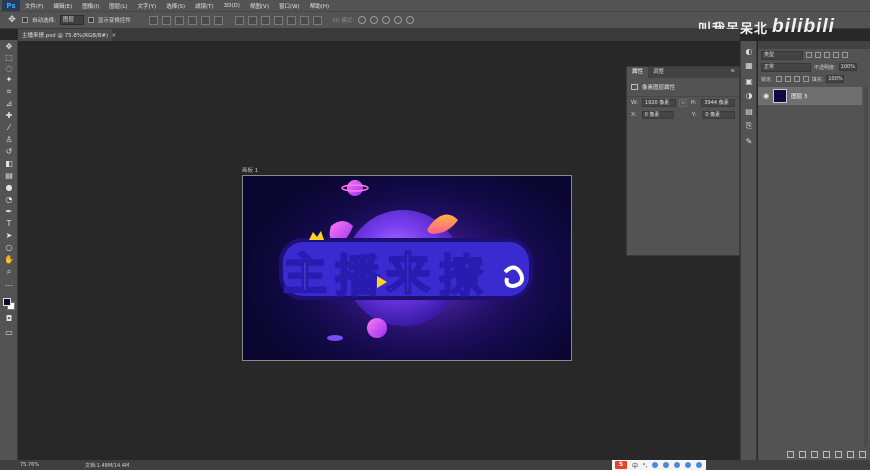  Describe the element at coordinates (666, 465) in the screenshot. I see `microphone-icon` at that location.